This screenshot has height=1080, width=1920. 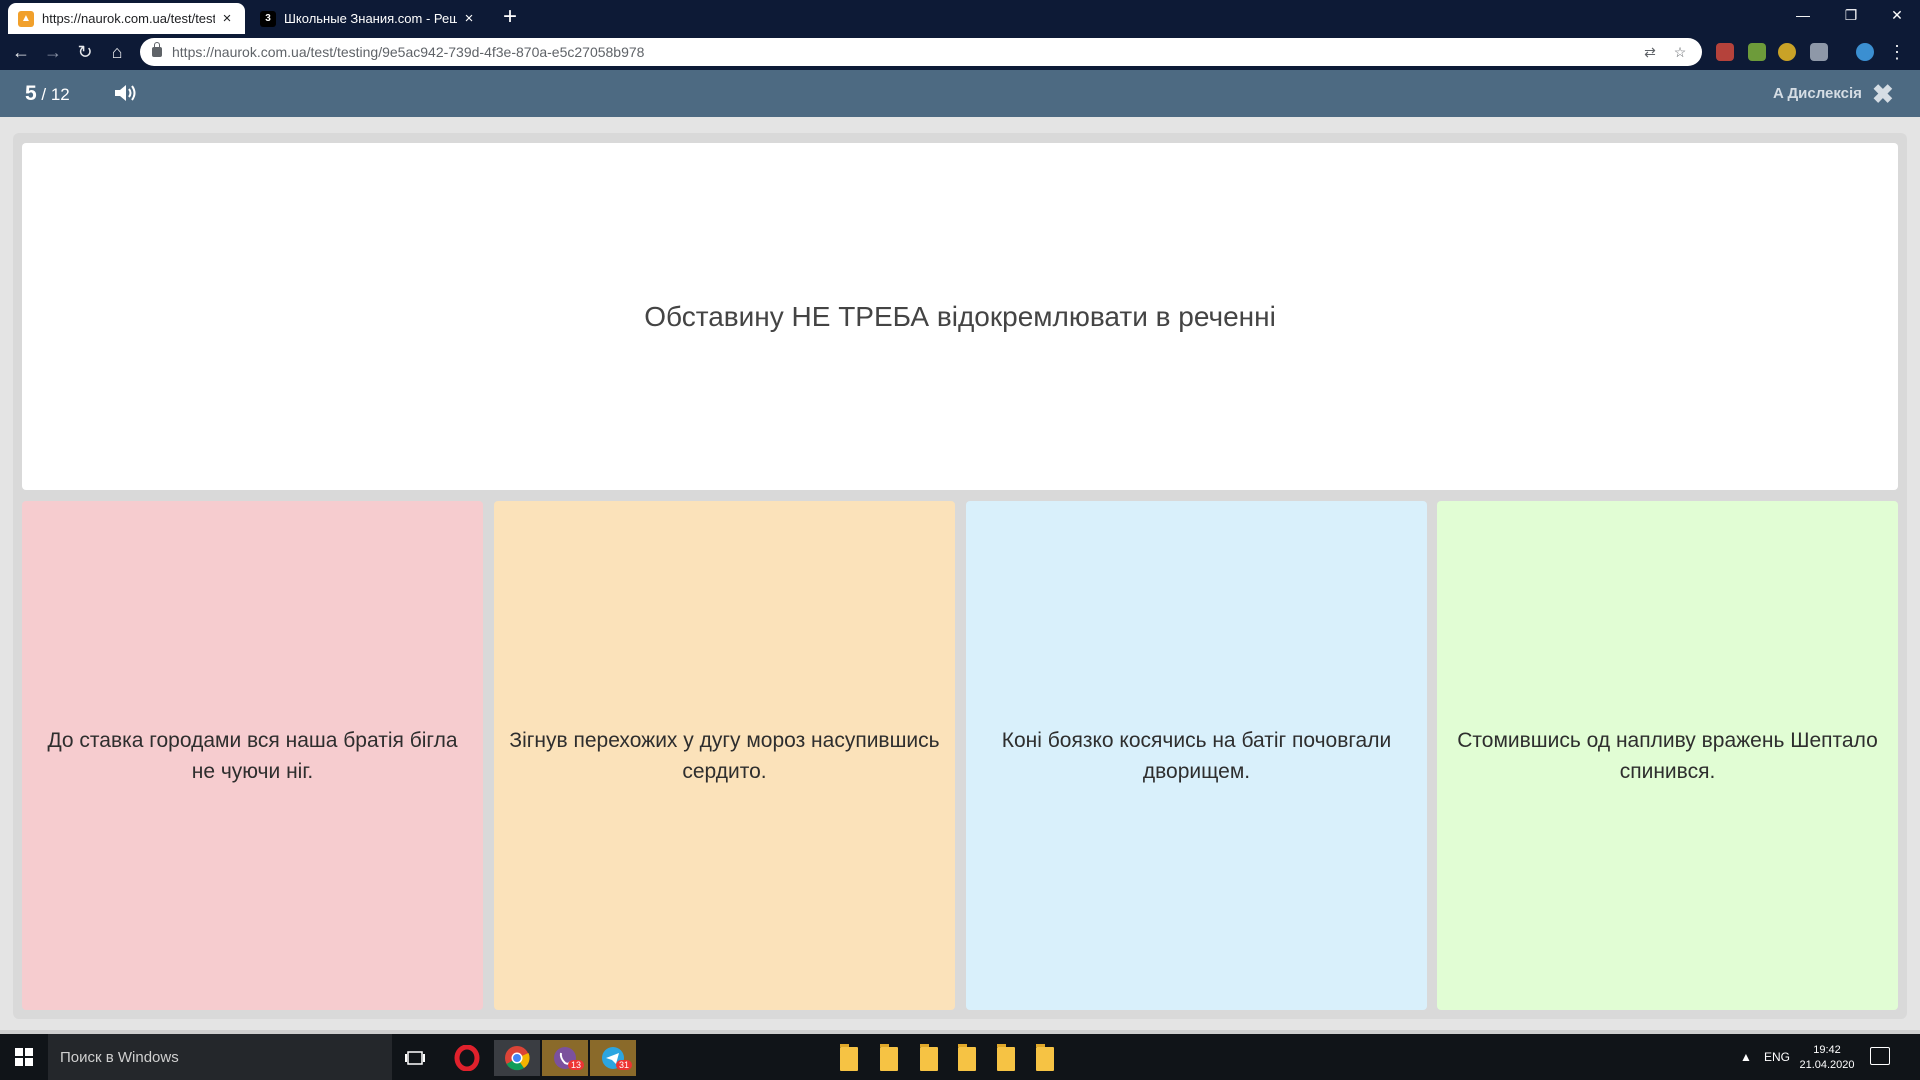 I want to click on windows-logo-icon, so click(x=24, y=1057).